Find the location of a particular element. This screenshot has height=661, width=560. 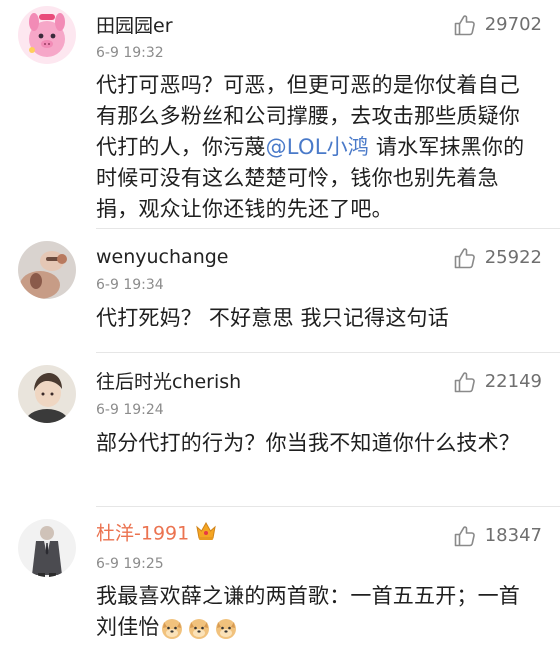

mention-link: @LOL小鸿 is located at coordinates (317, 147).